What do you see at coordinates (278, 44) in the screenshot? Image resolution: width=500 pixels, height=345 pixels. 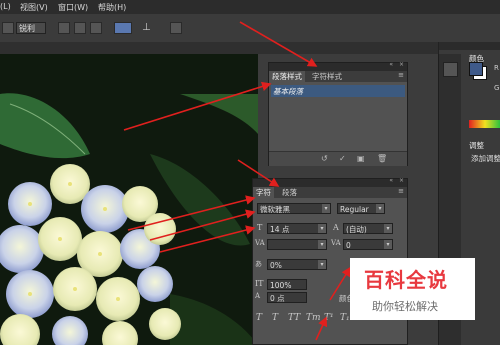 I see `arrow-to-character-styles-tab` at bounding box center [278, 44].